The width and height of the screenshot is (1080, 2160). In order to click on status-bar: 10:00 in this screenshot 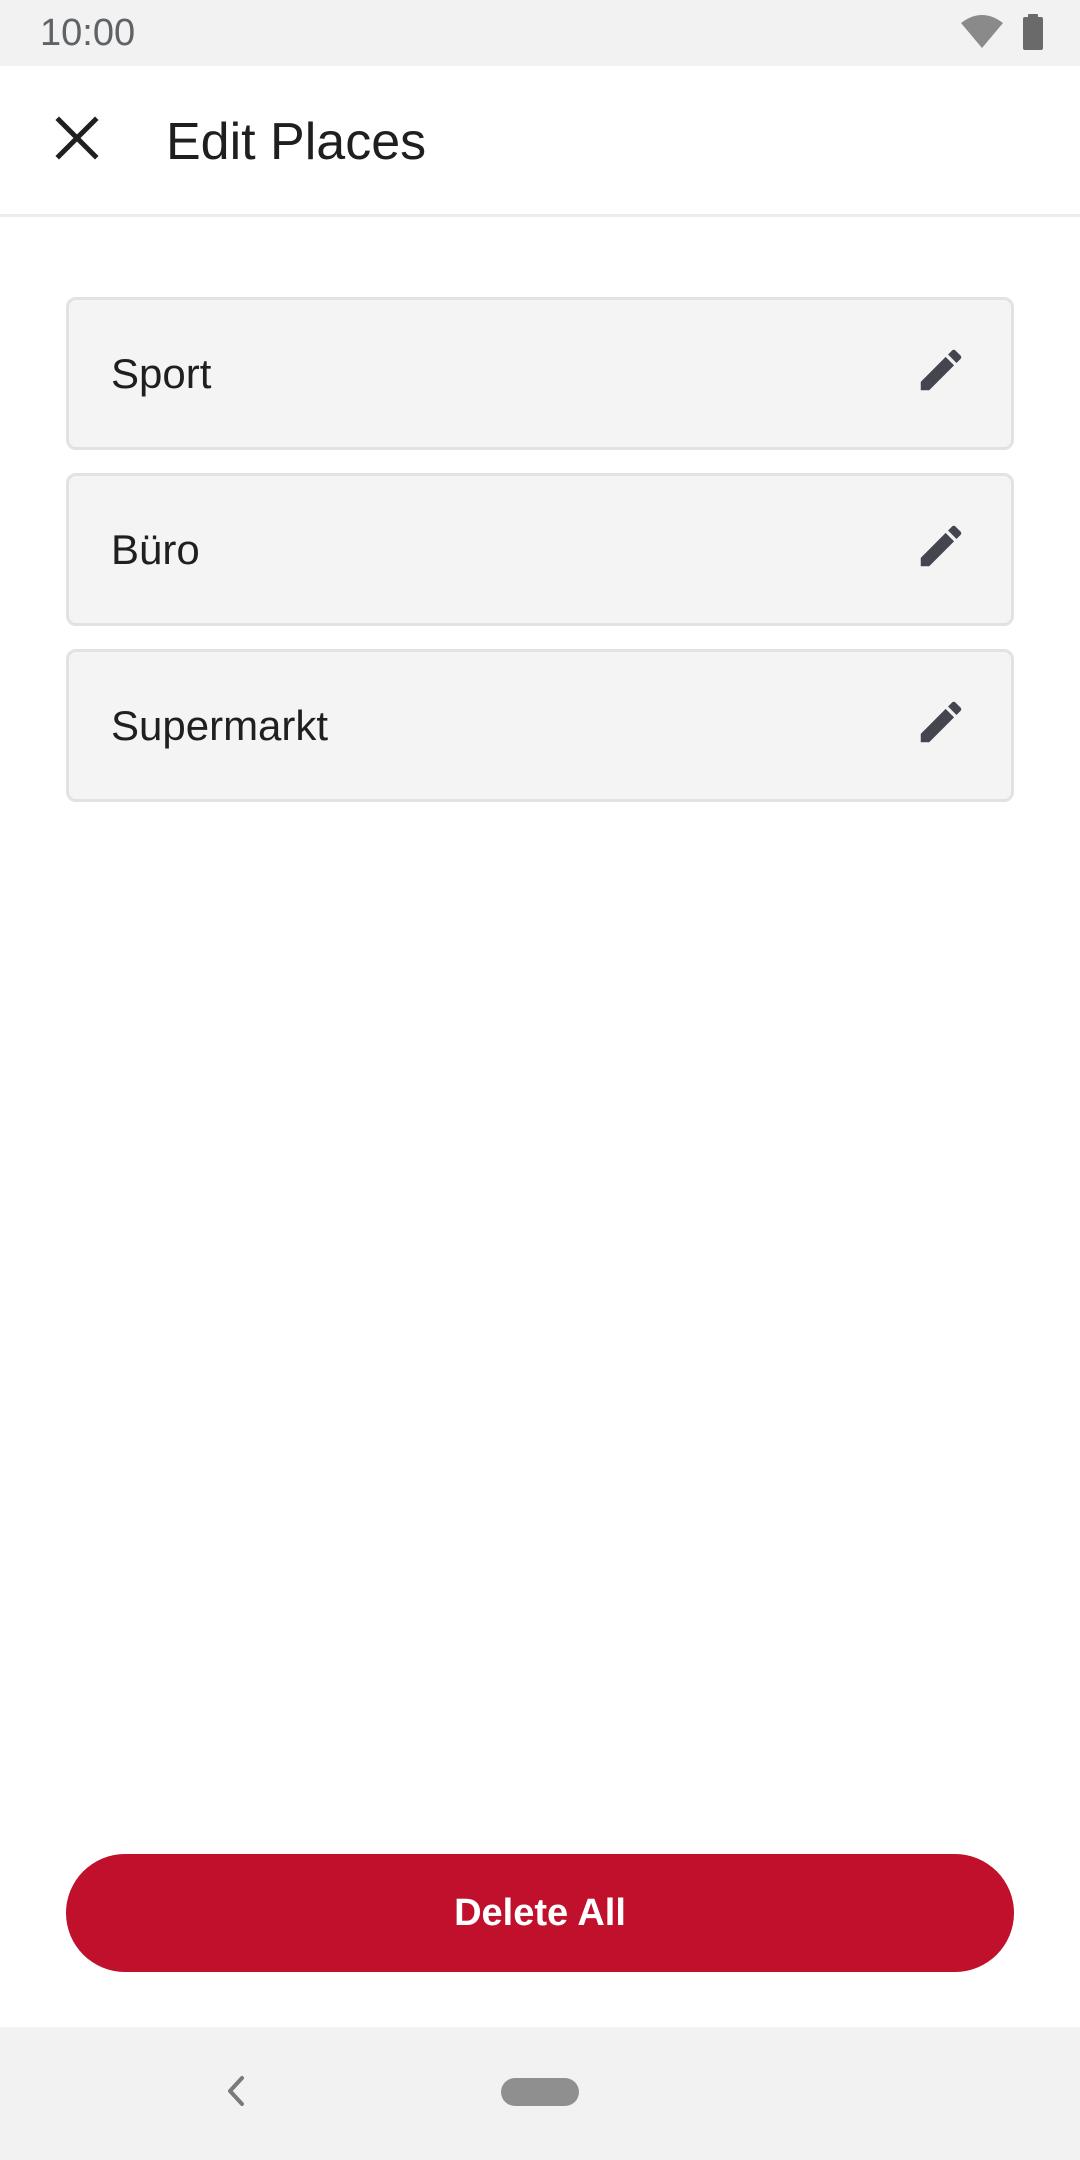, I will do `click(540, 33)`.